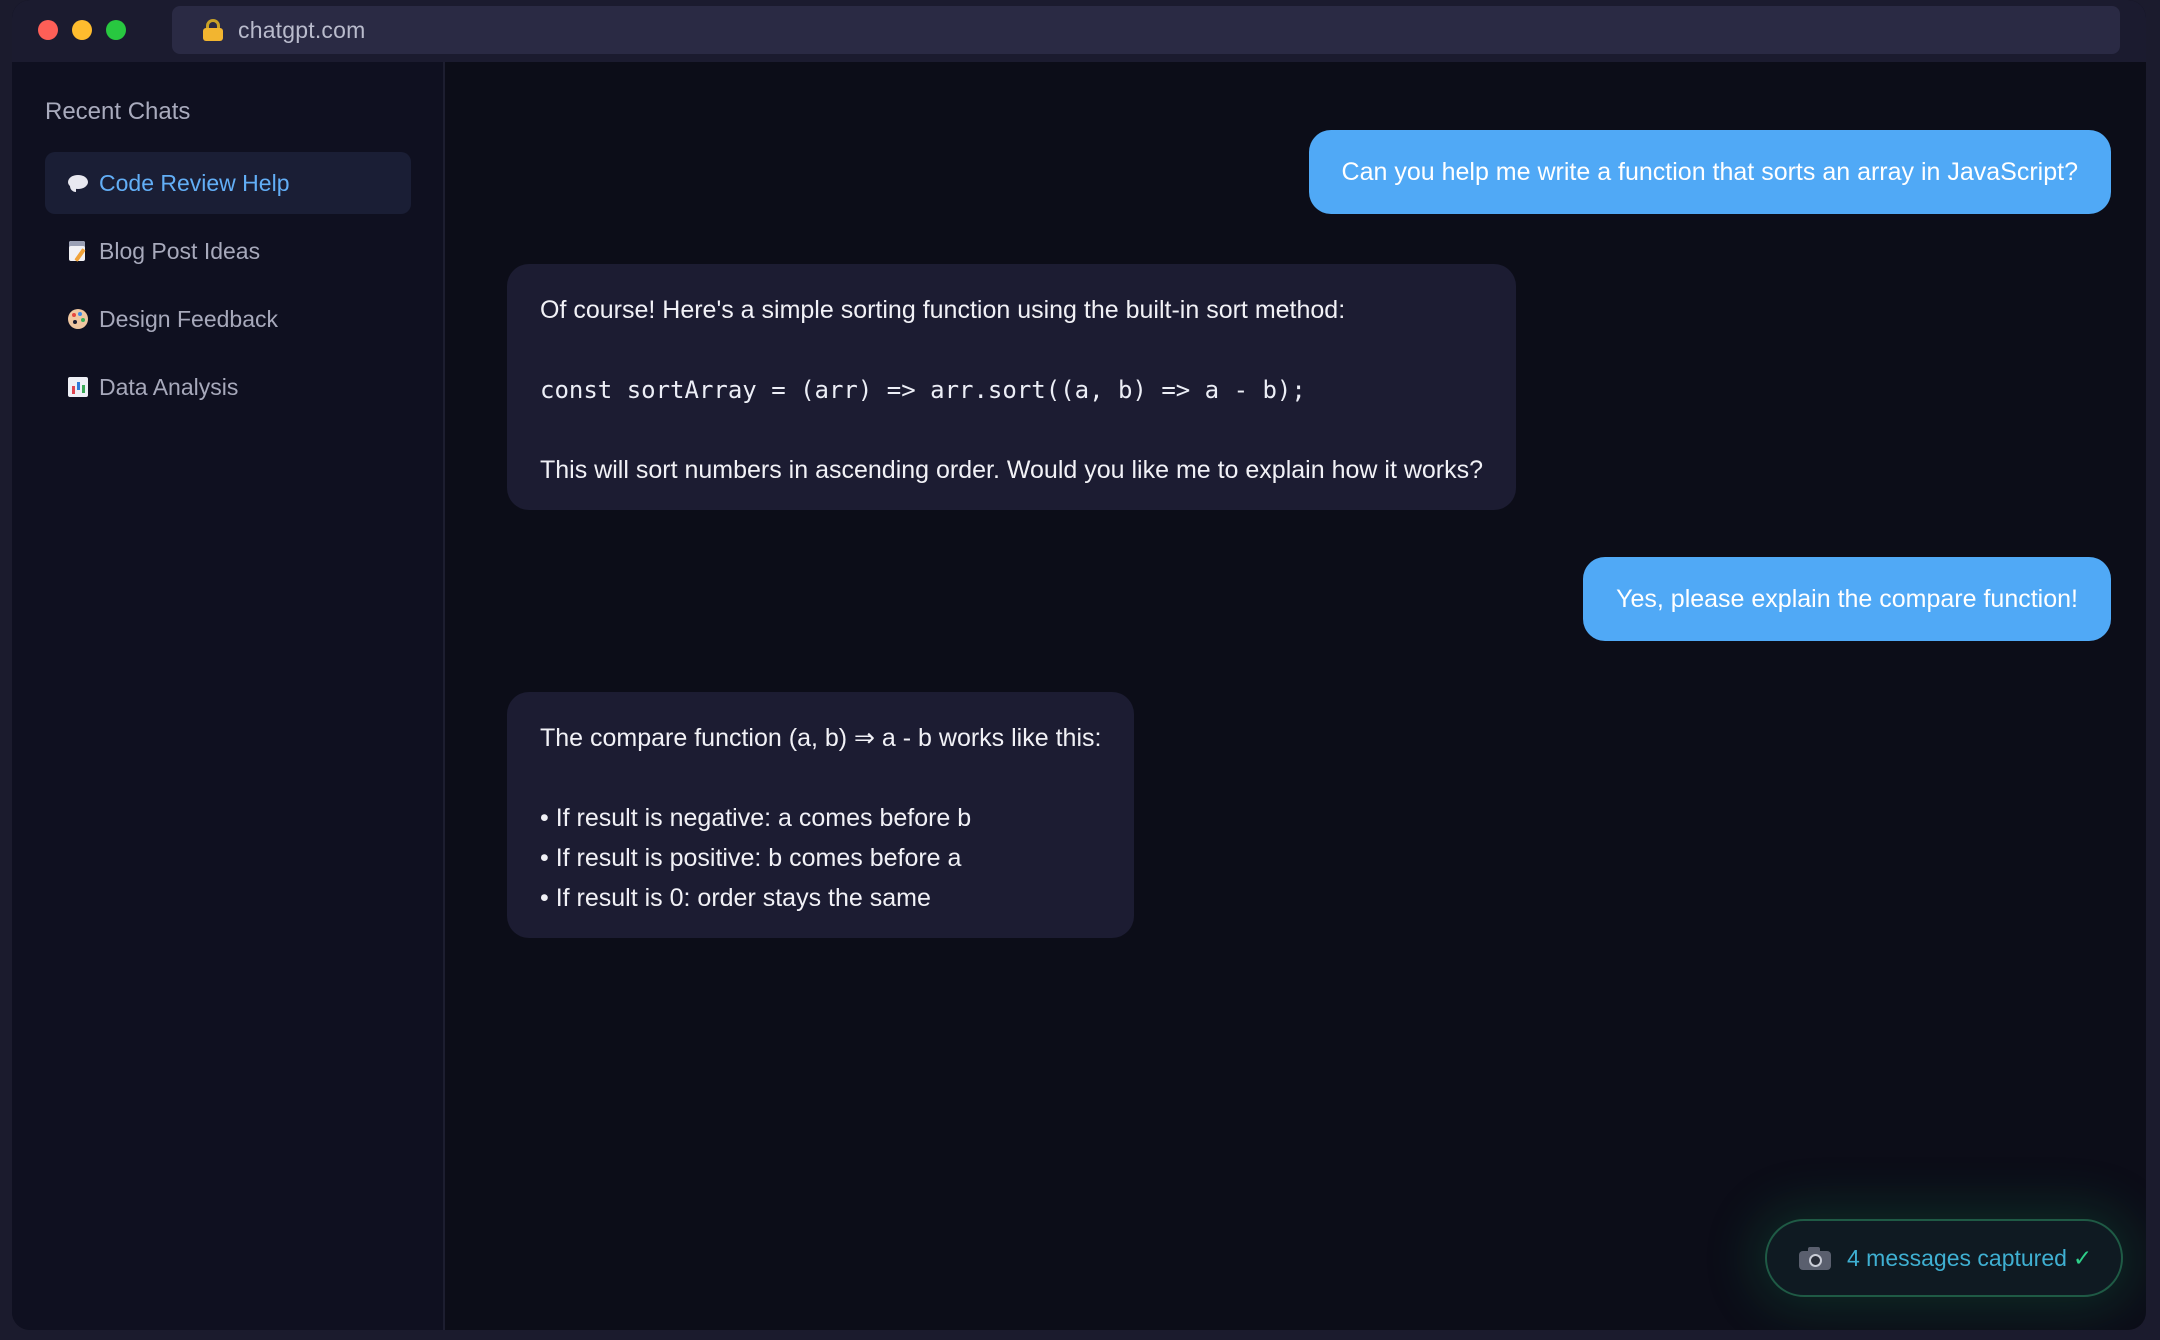 This screenshot has width=2160, height=1340. I want to click on camera-icon, so click(1815, 1258).